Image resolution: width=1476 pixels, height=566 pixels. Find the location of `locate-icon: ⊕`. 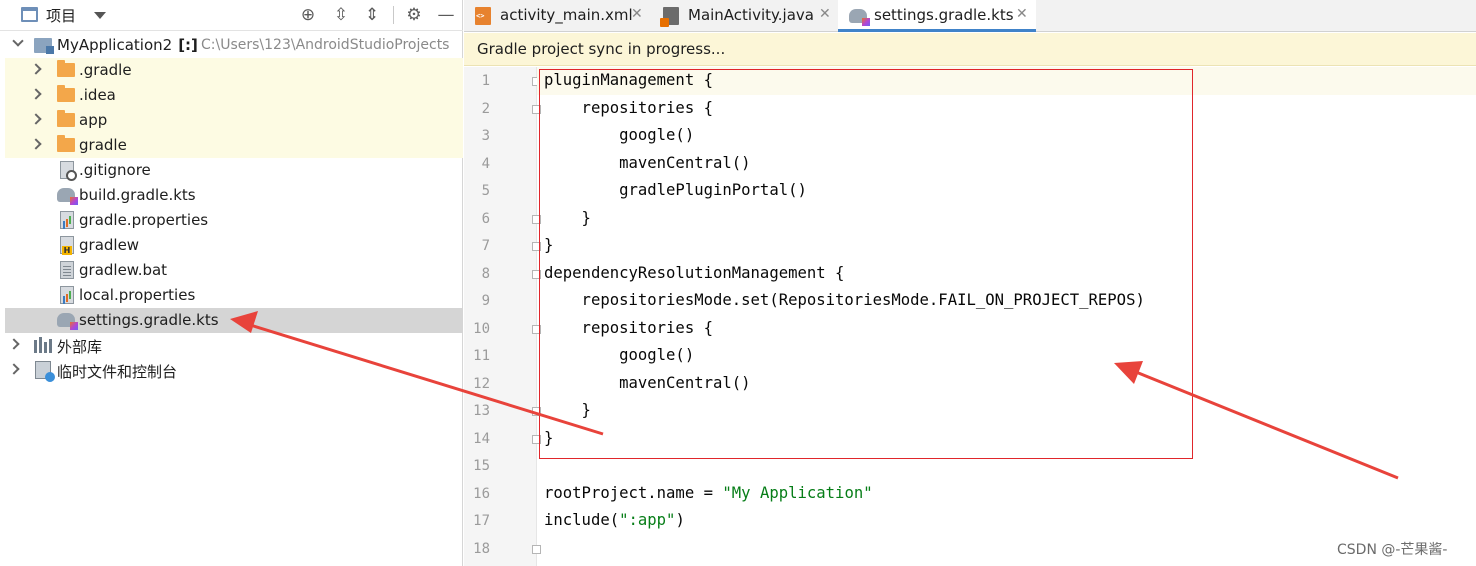

locate-icon: ⊕ is located at coordinates (308, 15).